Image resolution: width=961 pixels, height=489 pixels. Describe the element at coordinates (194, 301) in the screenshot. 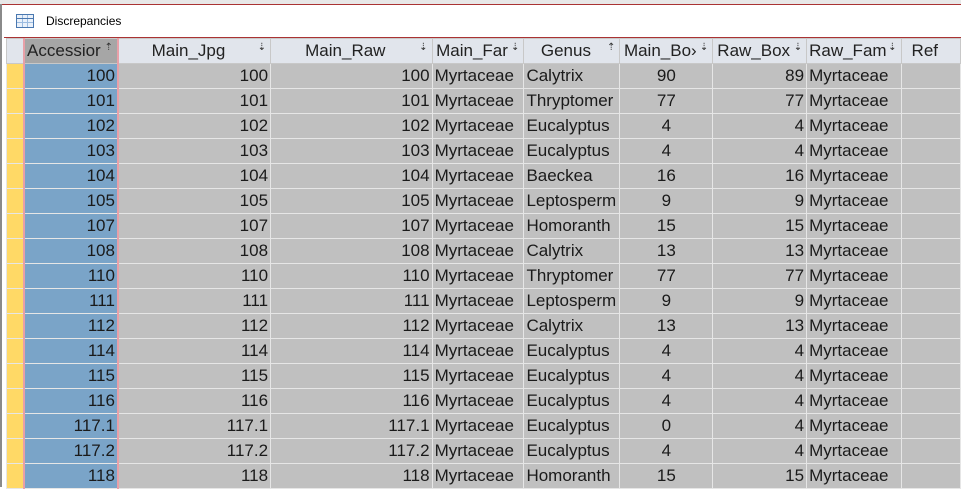

I see `cell-main-jpg: 111` at that location.